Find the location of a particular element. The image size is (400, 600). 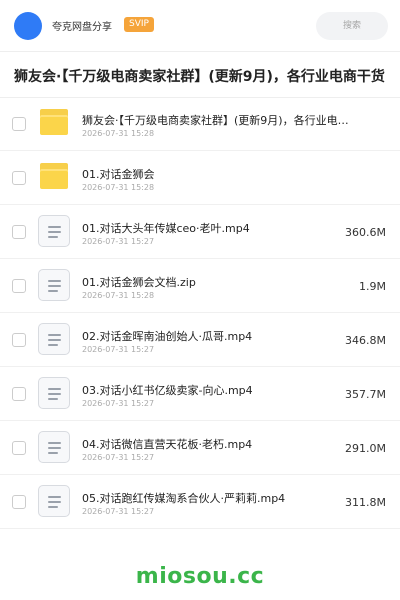

list-item: 01.对话金狮会文档.zip 2026-07-31 15:28 1.9M is located at coordinates (200, 286).